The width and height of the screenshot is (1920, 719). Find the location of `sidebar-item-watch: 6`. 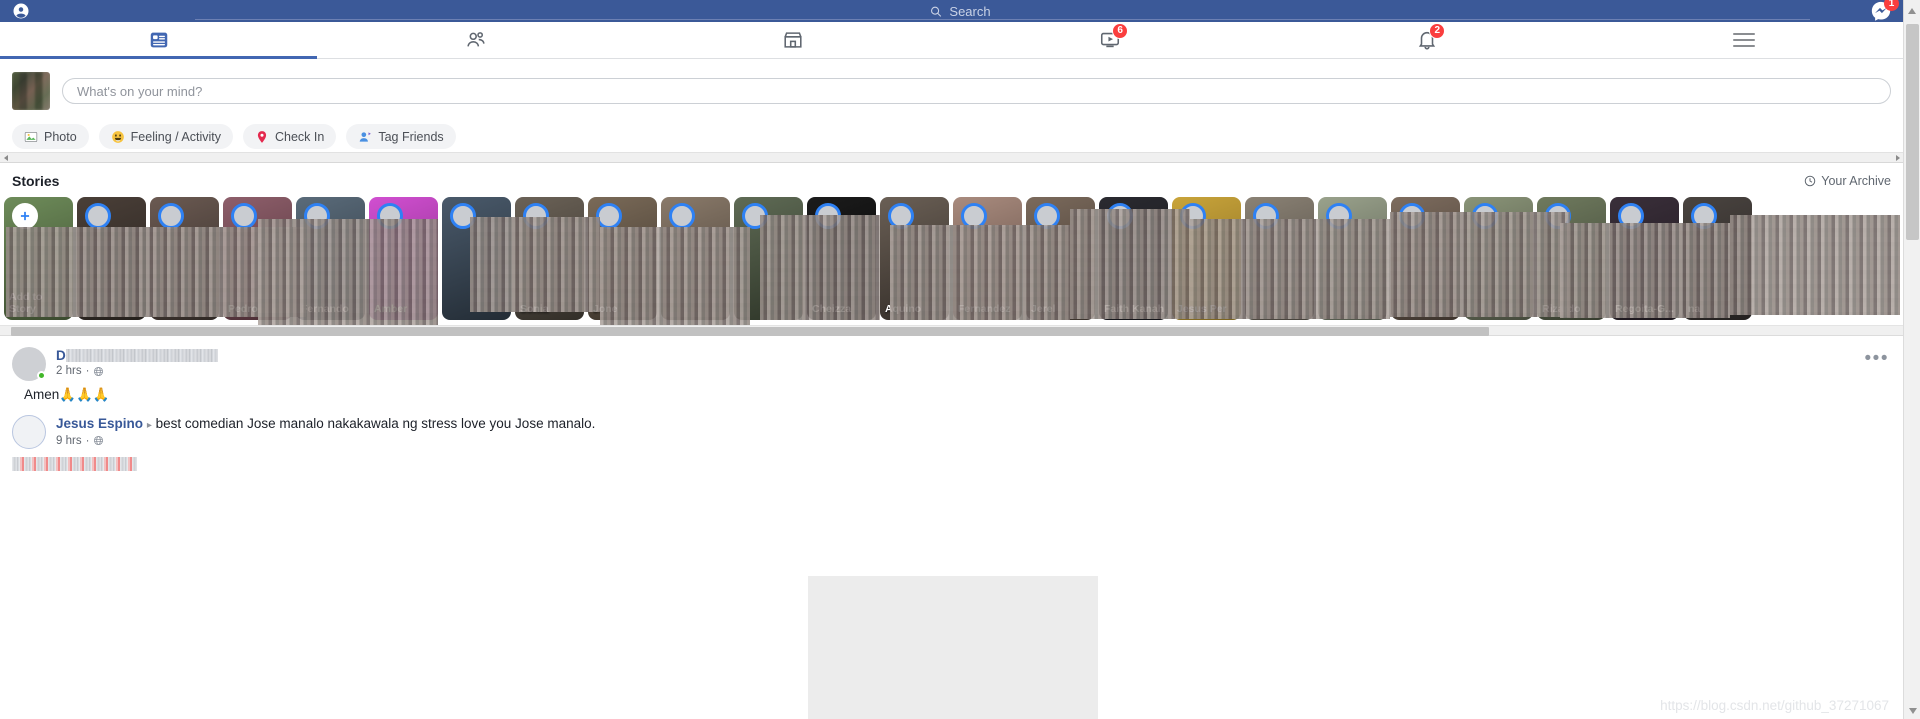

sidebar-item-watch: 6 is located at coordinates (1110, 40).